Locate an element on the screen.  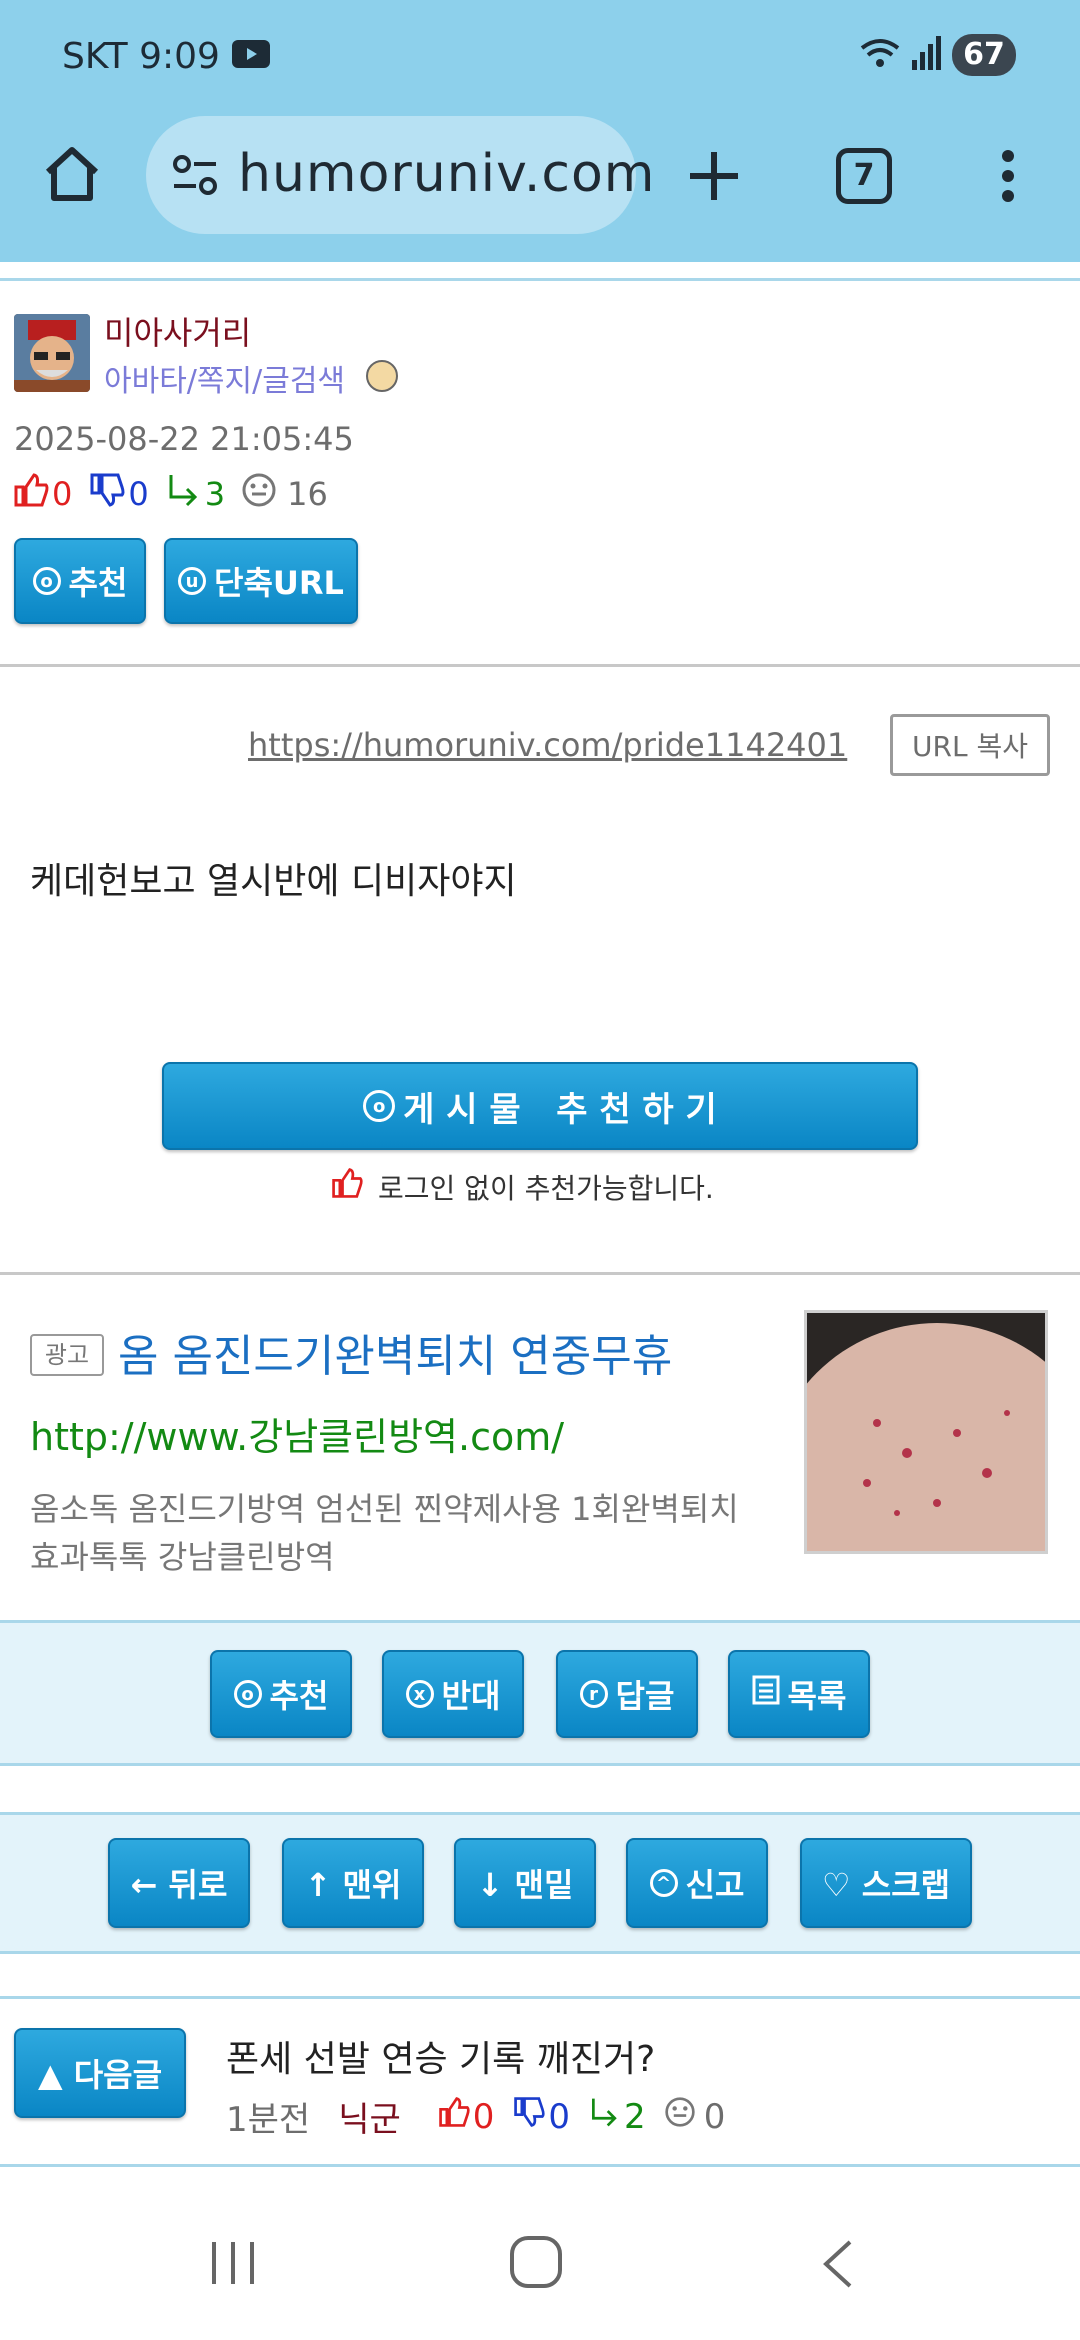
tab-switcher-button: 7 is located at coordinates (864, 176).